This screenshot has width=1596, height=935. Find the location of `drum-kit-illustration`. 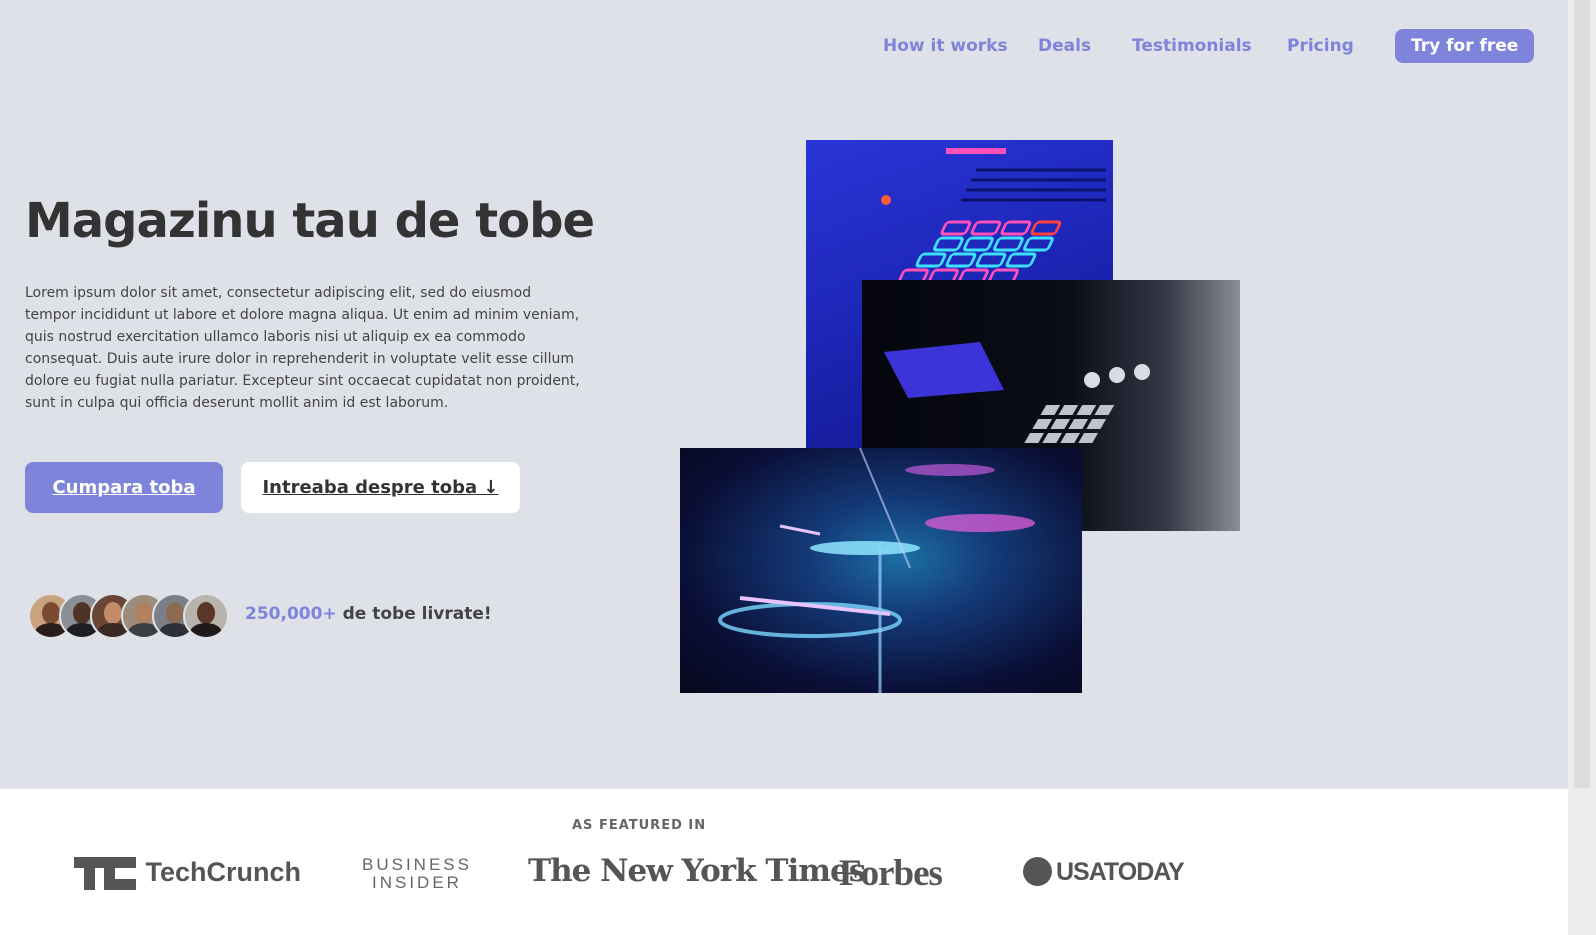

drum-kit-illustration is located at coordinates (876, 570).